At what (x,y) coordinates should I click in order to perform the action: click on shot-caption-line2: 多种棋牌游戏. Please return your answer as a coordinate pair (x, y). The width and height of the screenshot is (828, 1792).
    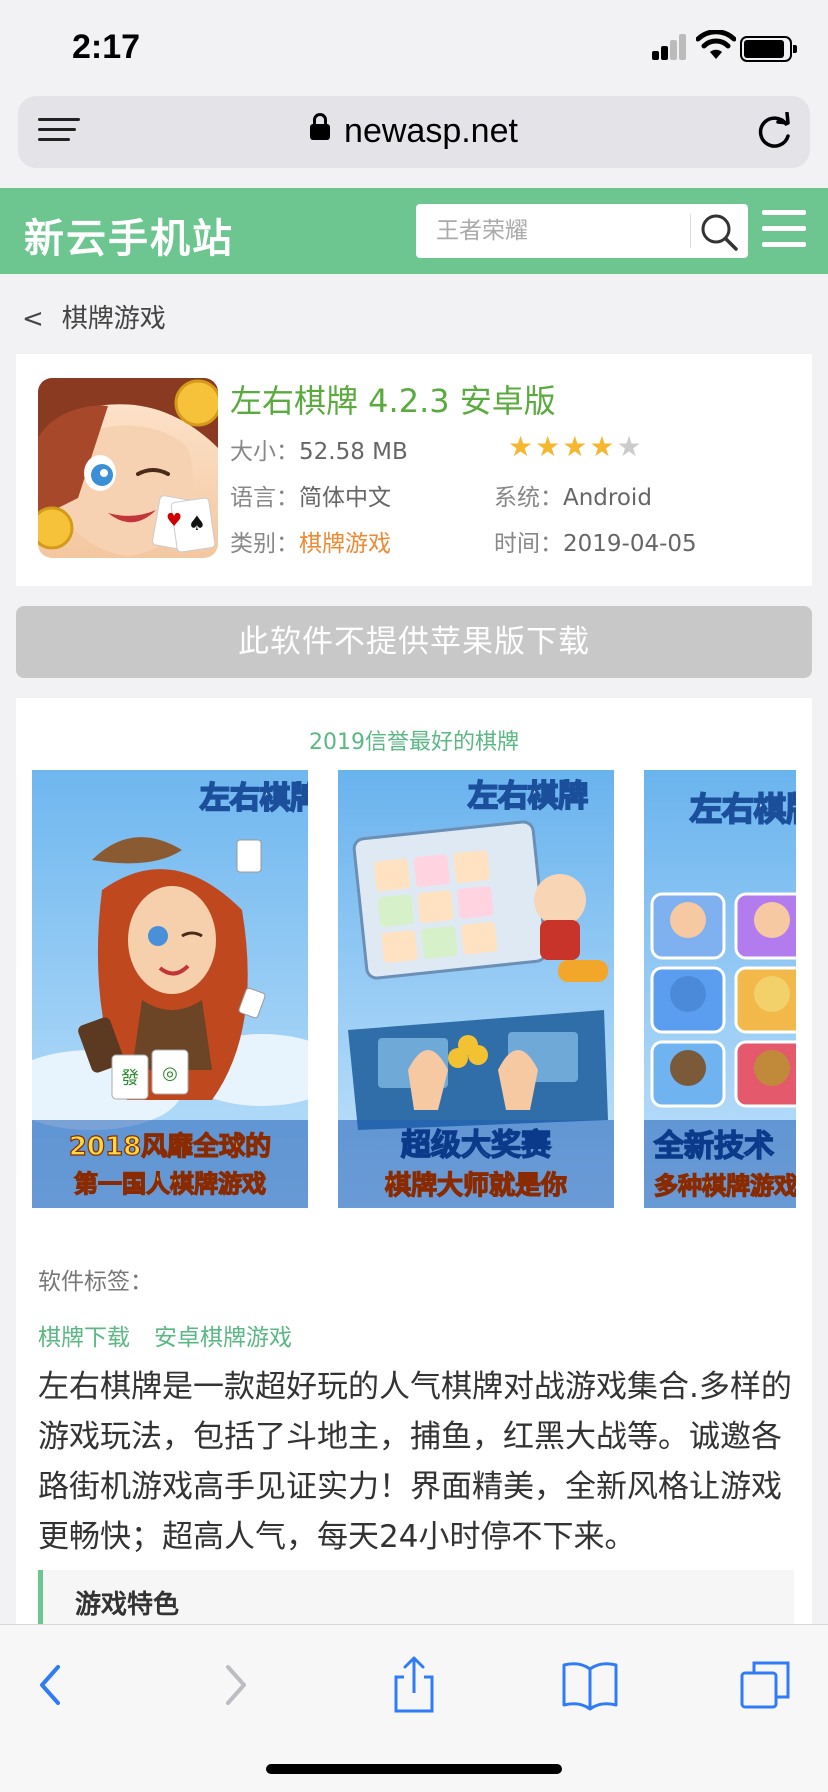
    Looking at the image, I should click on (725, 1186).